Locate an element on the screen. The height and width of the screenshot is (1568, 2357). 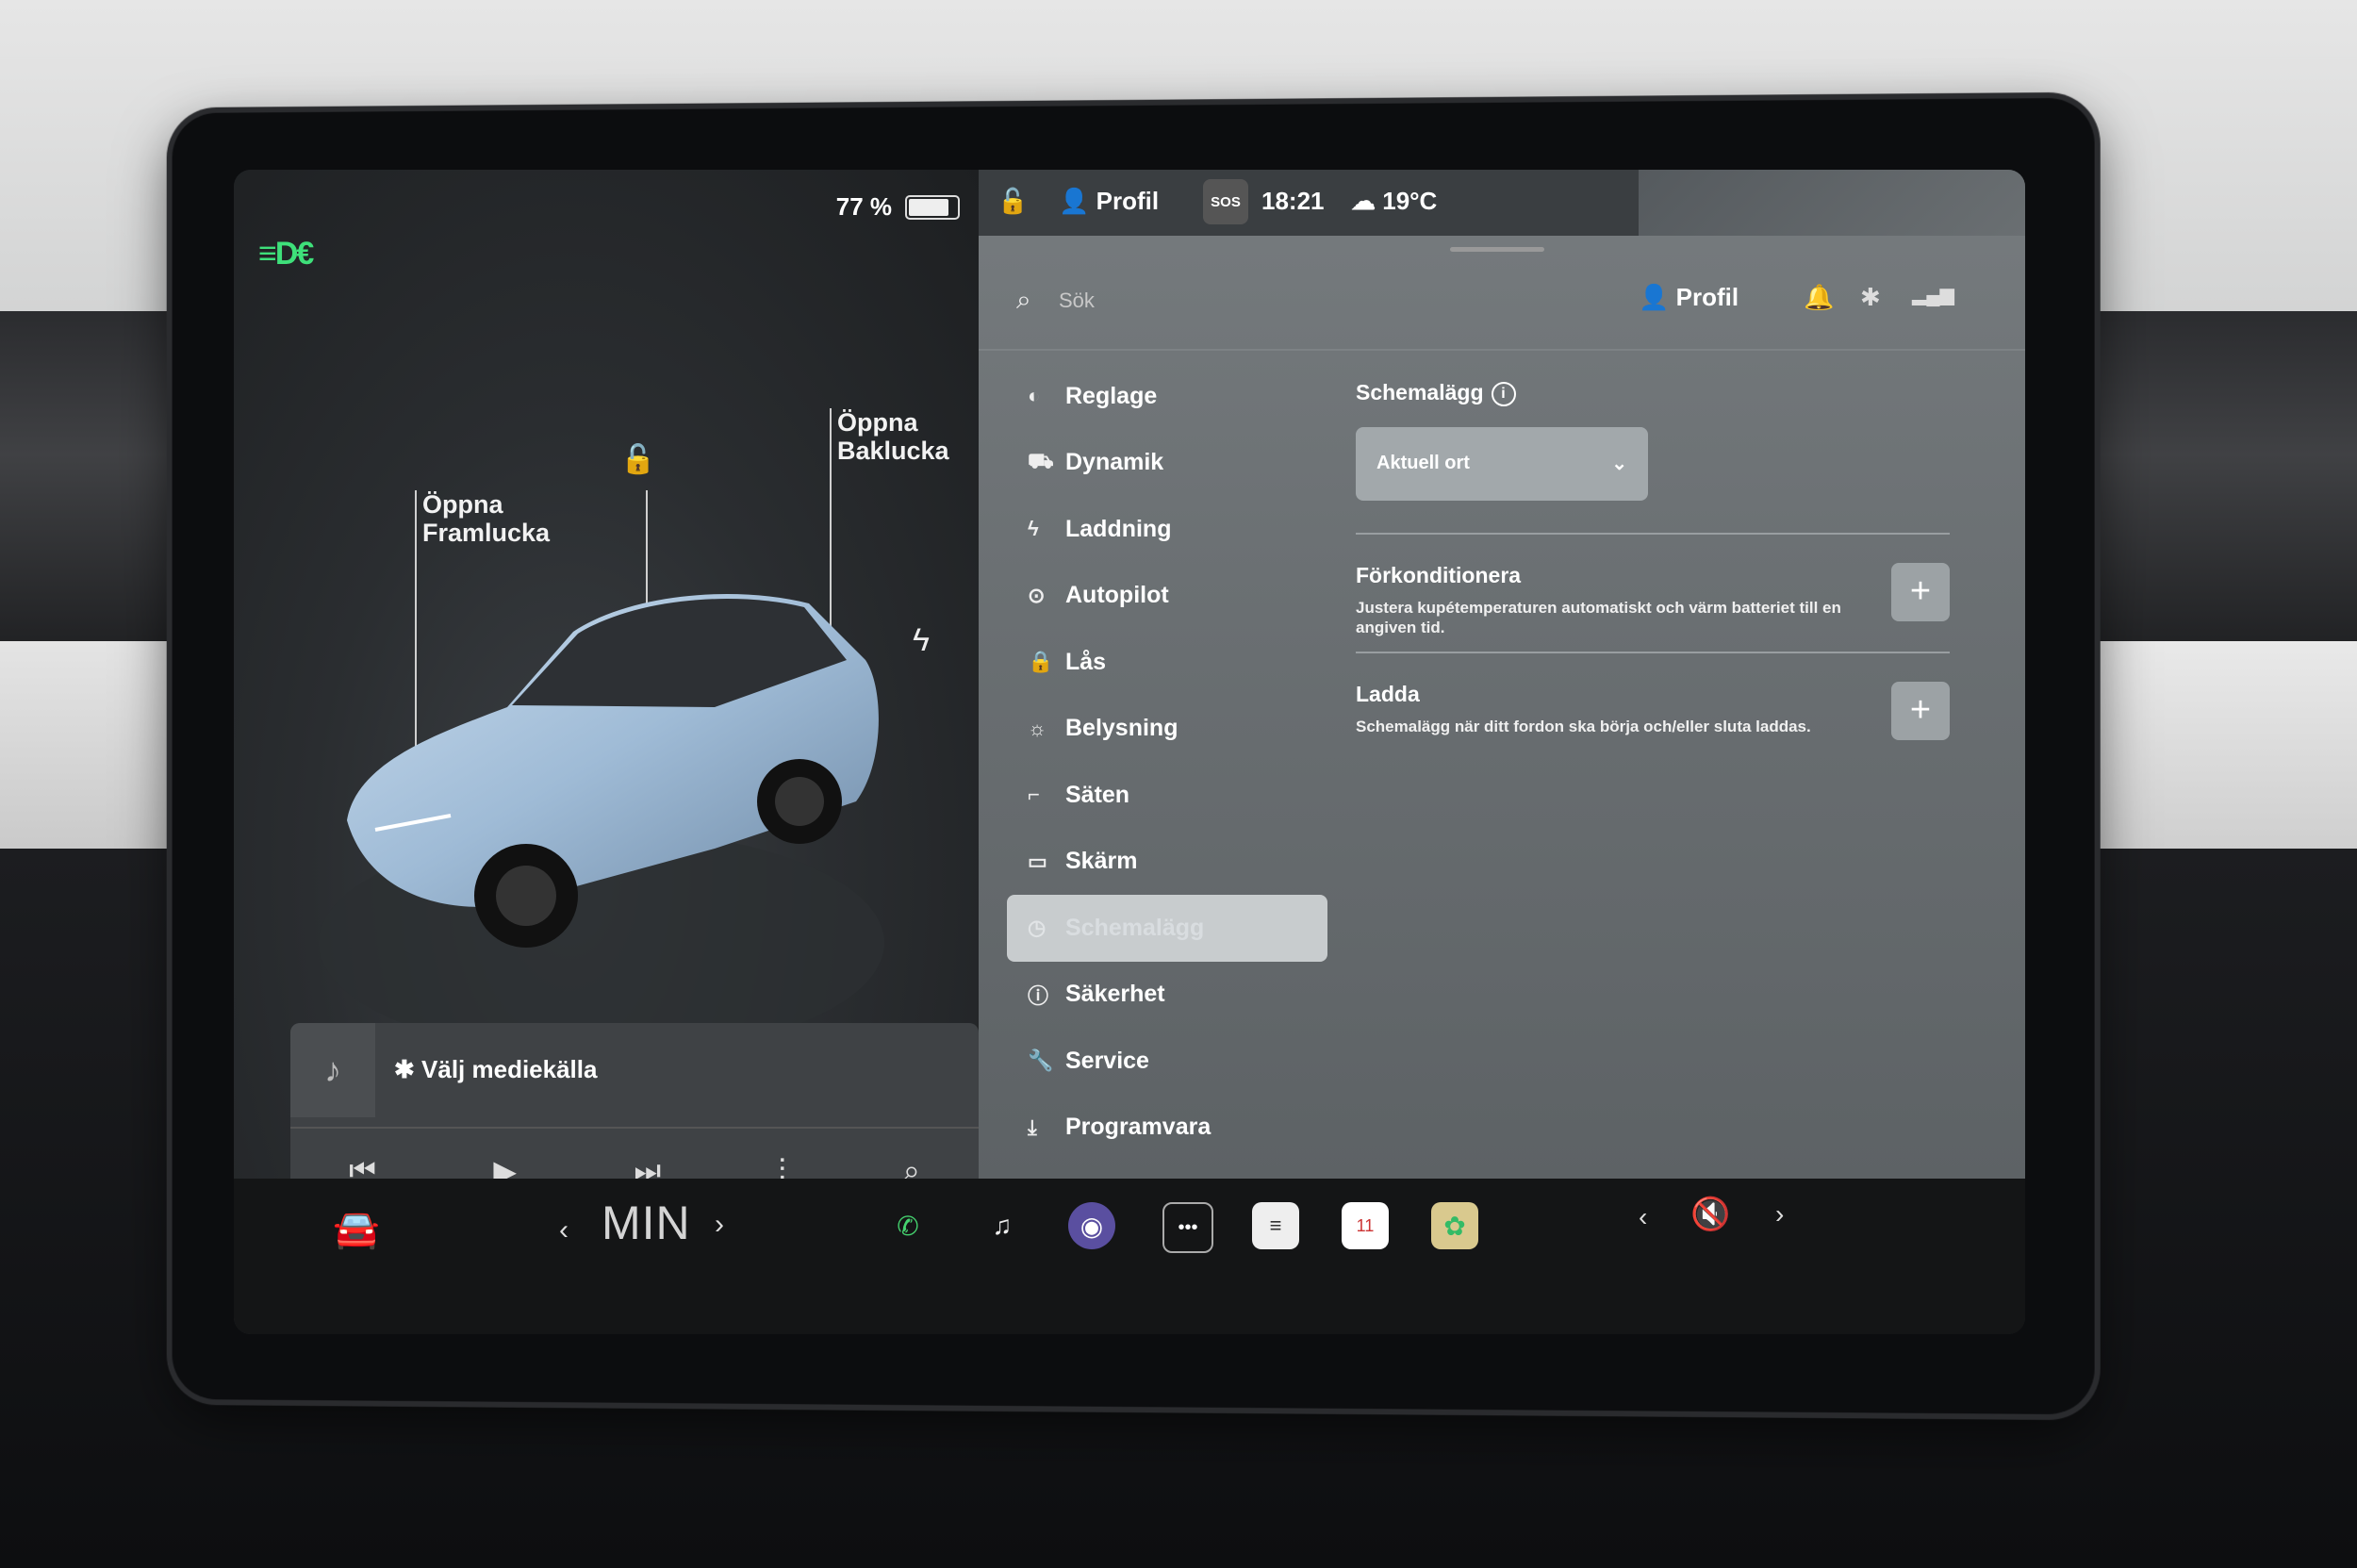
music-note-icon: ♪ is located at coordinates (332, 1070).